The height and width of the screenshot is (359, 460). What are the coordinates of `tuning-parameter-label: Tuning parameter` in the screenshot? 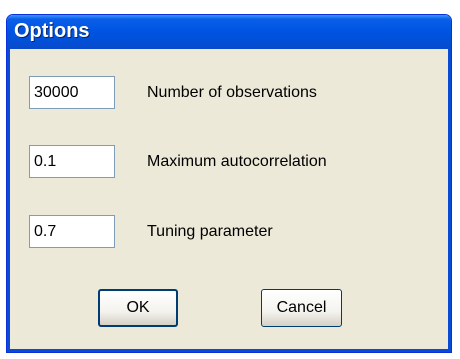 It's located at (210, 231).